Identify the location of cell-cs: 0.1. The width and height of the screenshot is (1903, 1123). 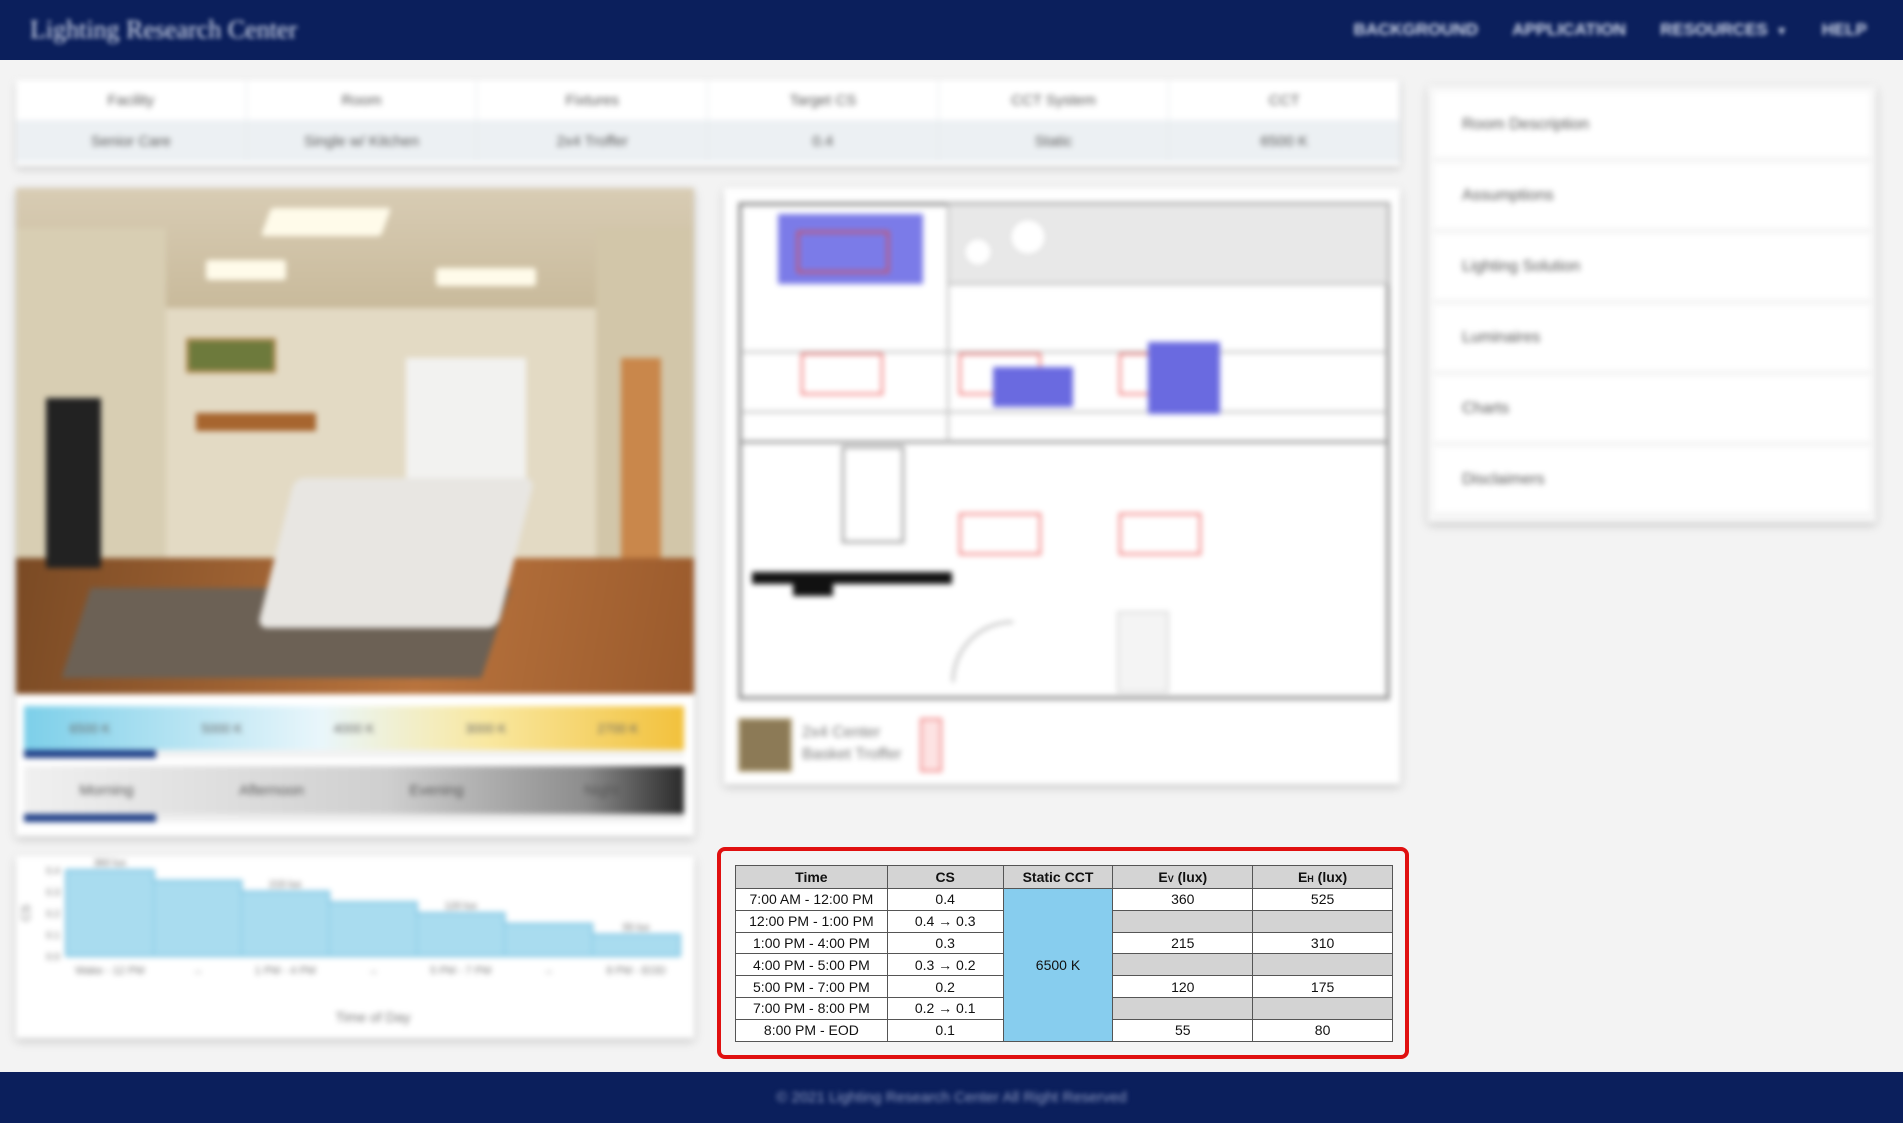
(945, 1030).